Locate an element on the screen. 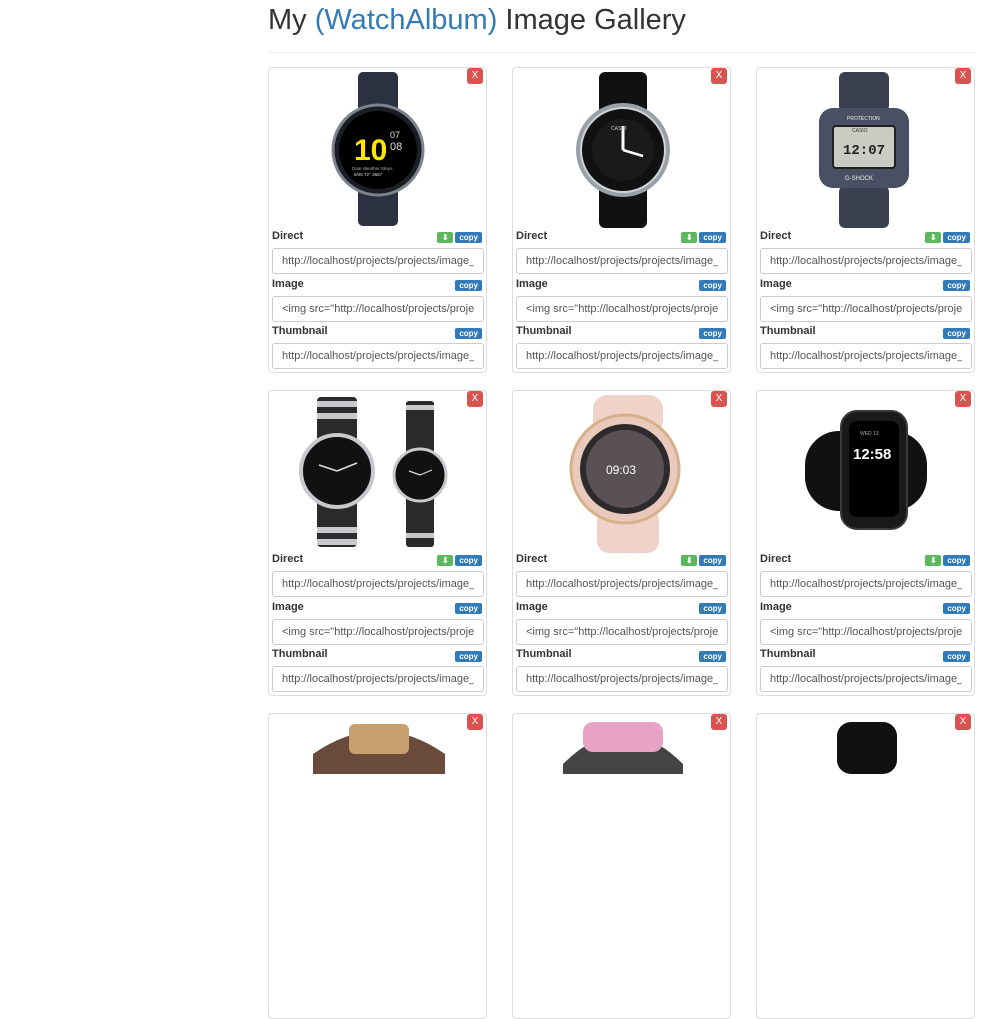  svg-text: WED 13 is located at coordinates (869, 434).